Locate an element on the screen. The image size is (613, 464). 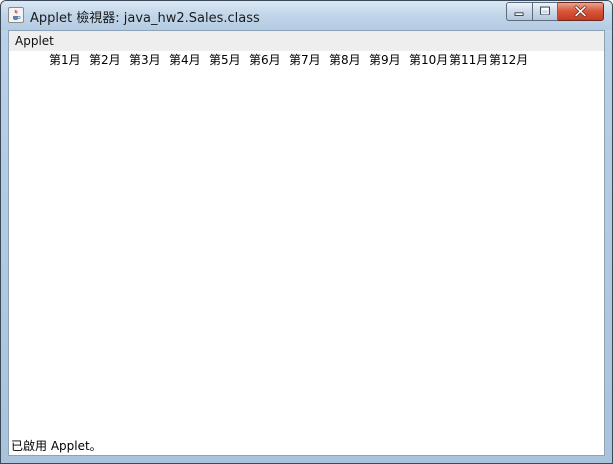
month-label-1: 第1月 is located at coordinates (65, 60).